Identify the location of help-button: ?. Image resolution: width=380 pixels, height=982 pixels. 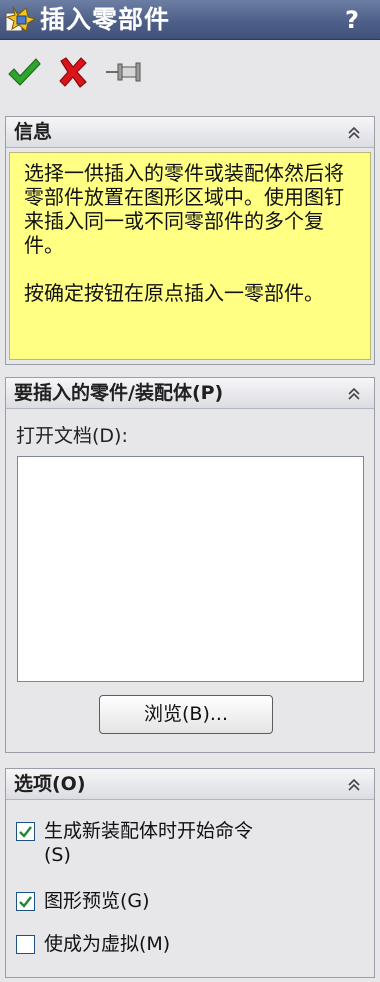
(352, 20).